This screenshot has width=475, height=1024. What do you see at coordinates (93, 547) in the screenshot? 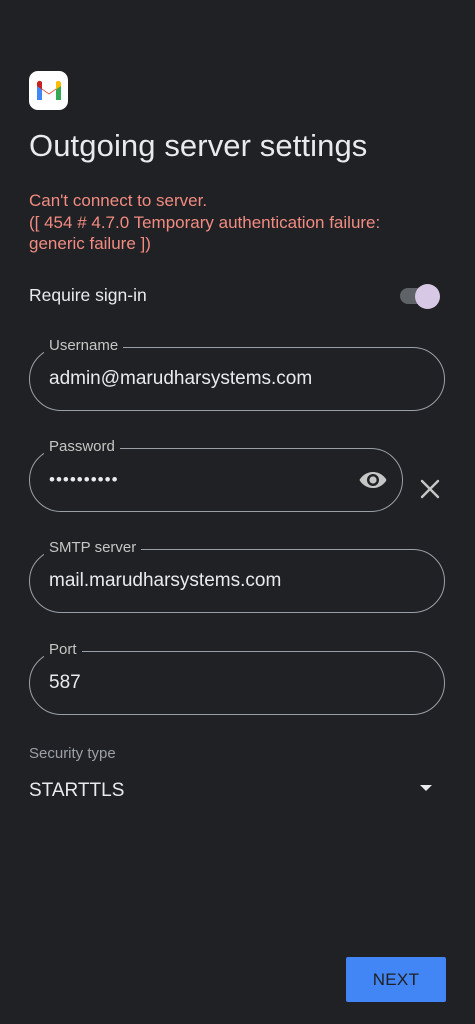
I see `smtp-server-label: SMTP server` at bounding box center [93, 547].